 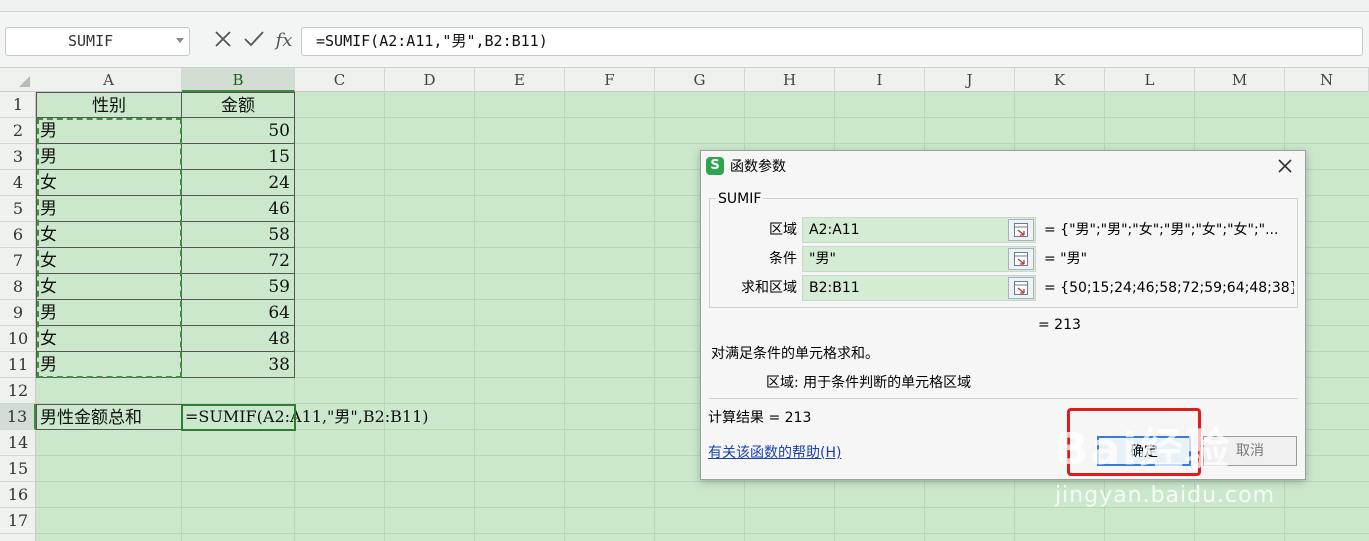 I want to click on name-box: SUMIF, so click(x=97, y=41).